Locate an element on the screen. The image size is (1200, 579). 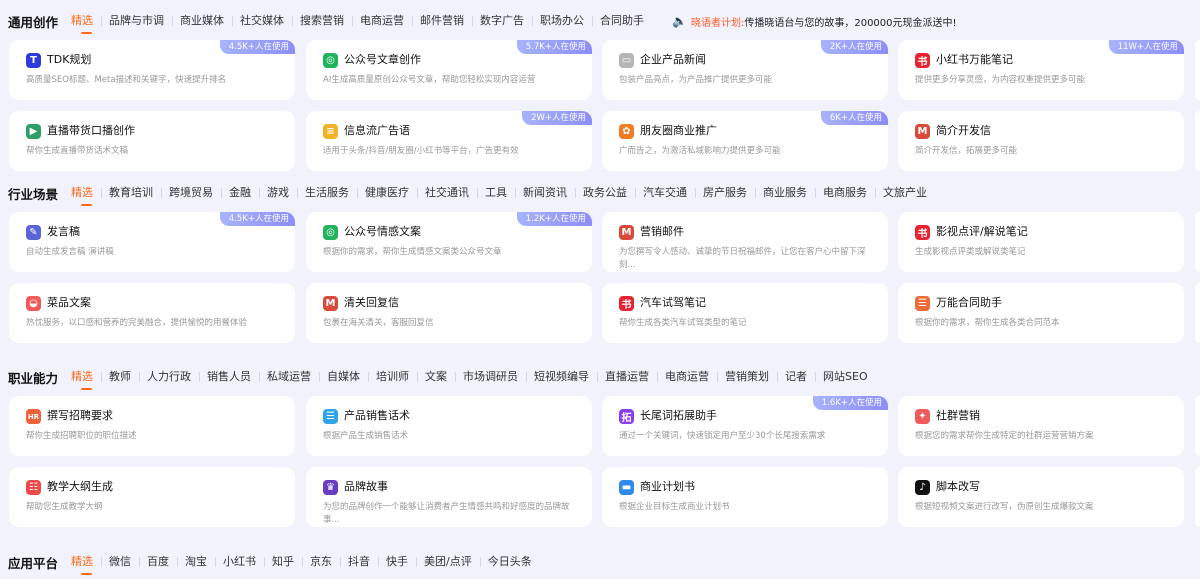
tab-2-6: 培训师 is located at coordinates (392, 377).